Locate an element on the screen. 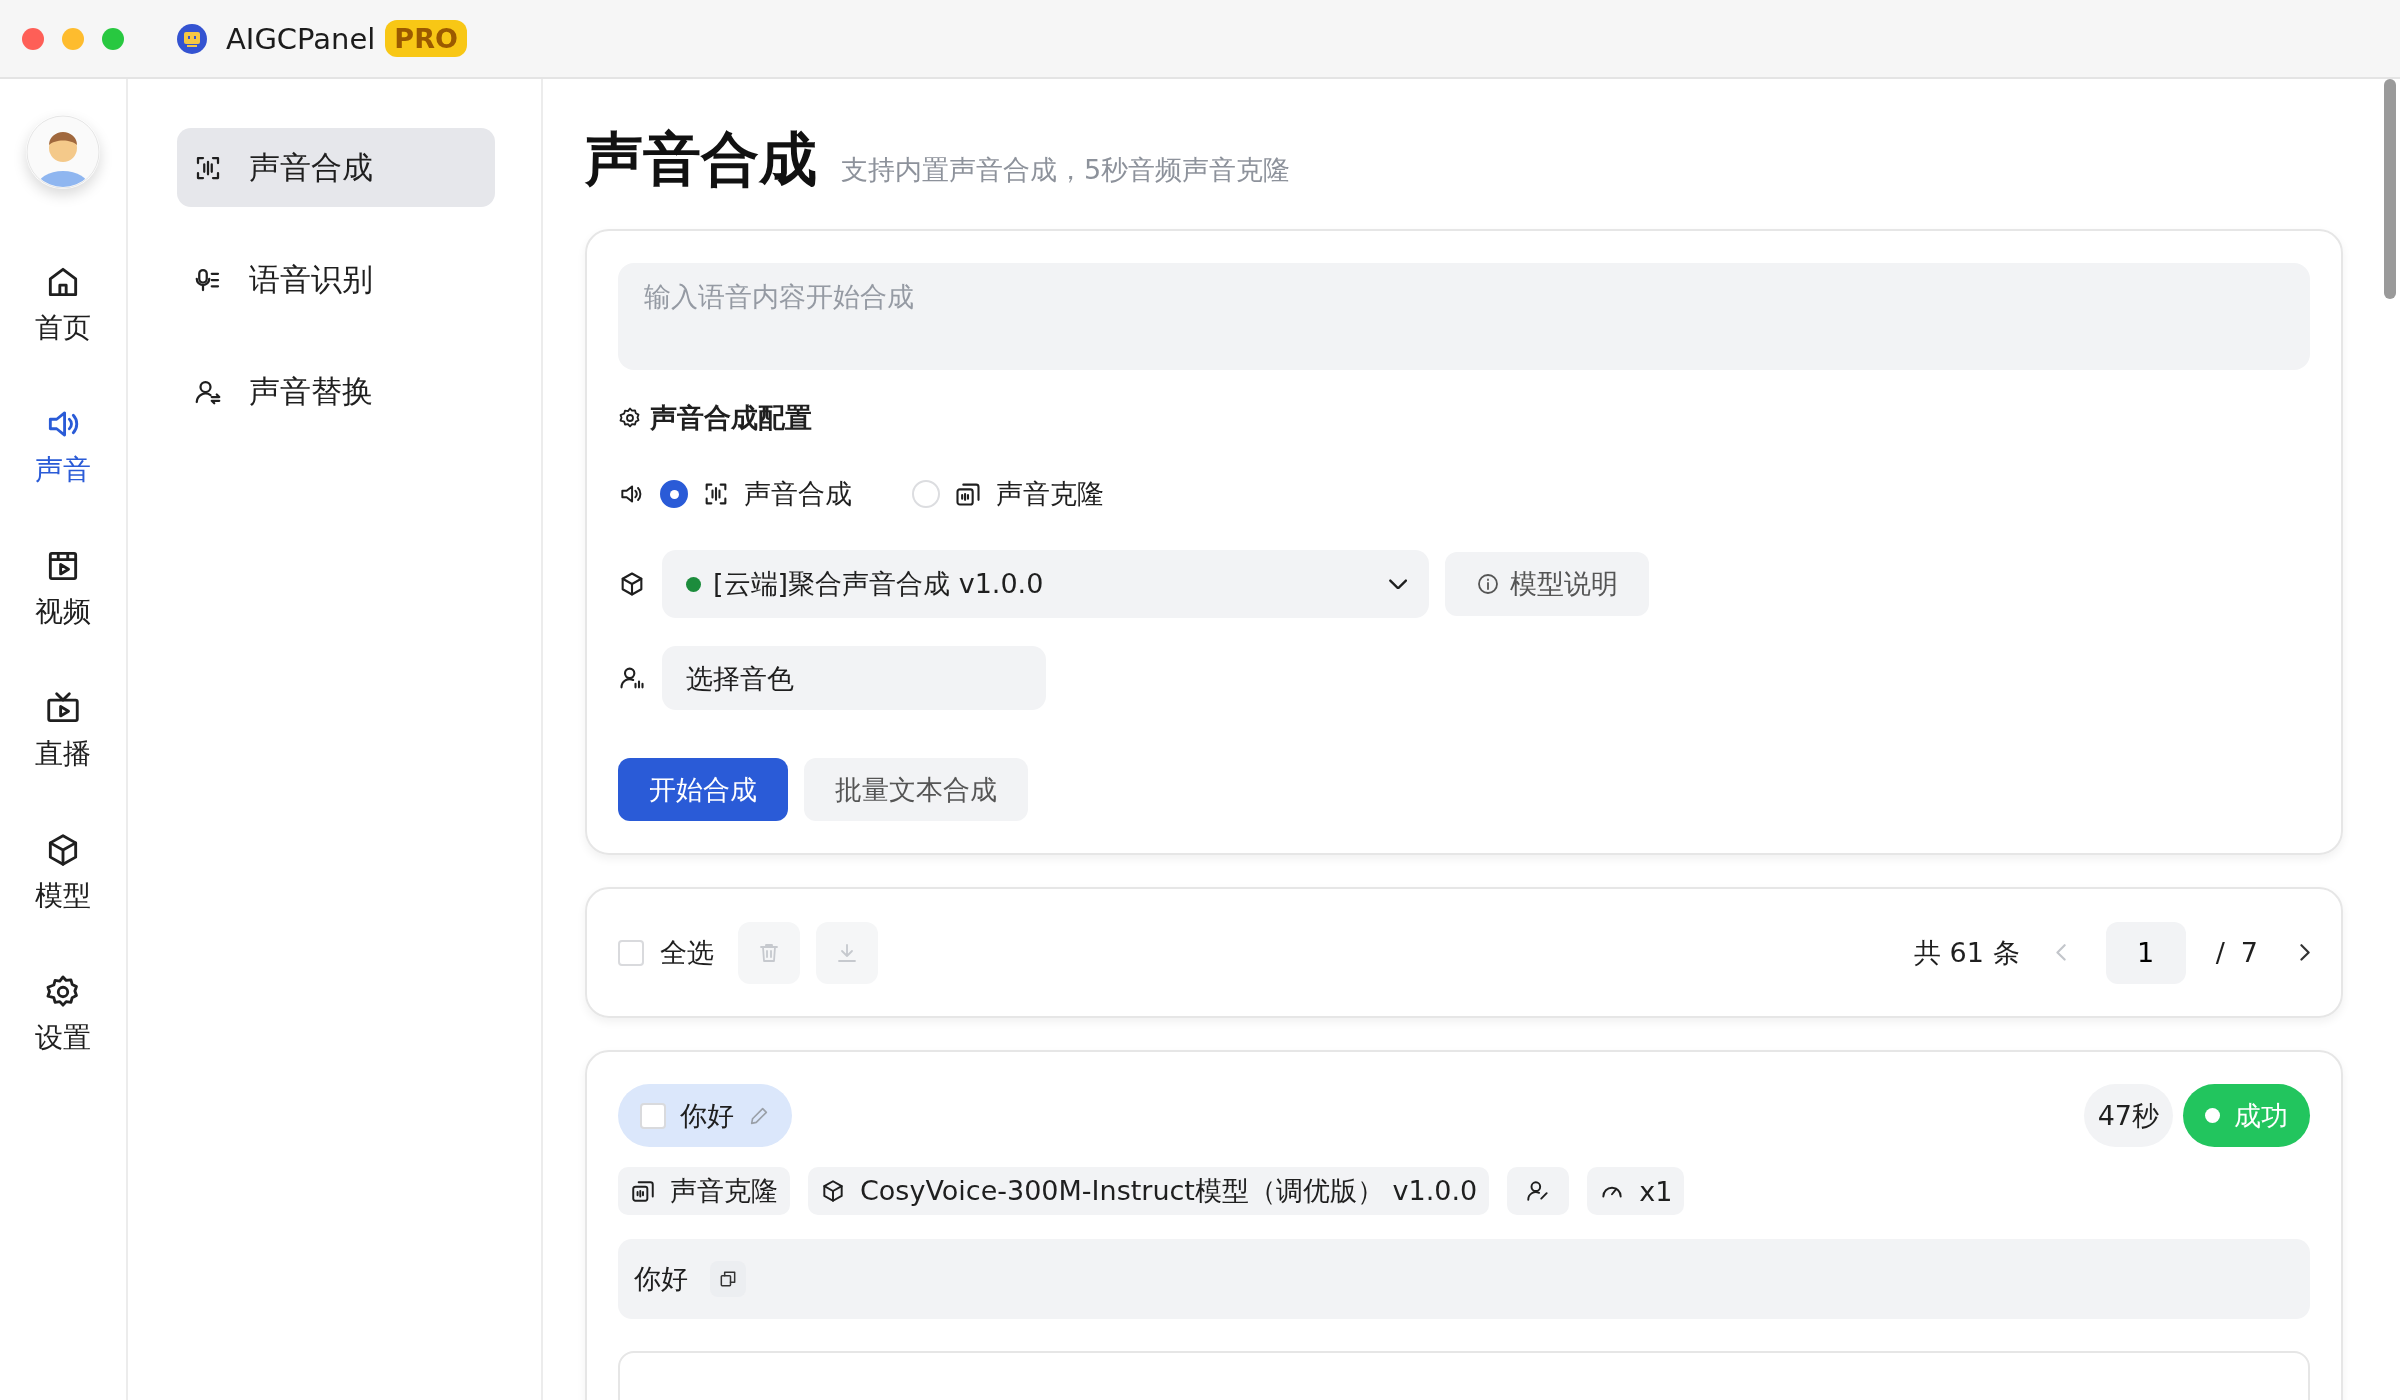 This screenshot has height=1400, width=2400. radio-label: 声音克隆 is located at coordinates (1050, 494).